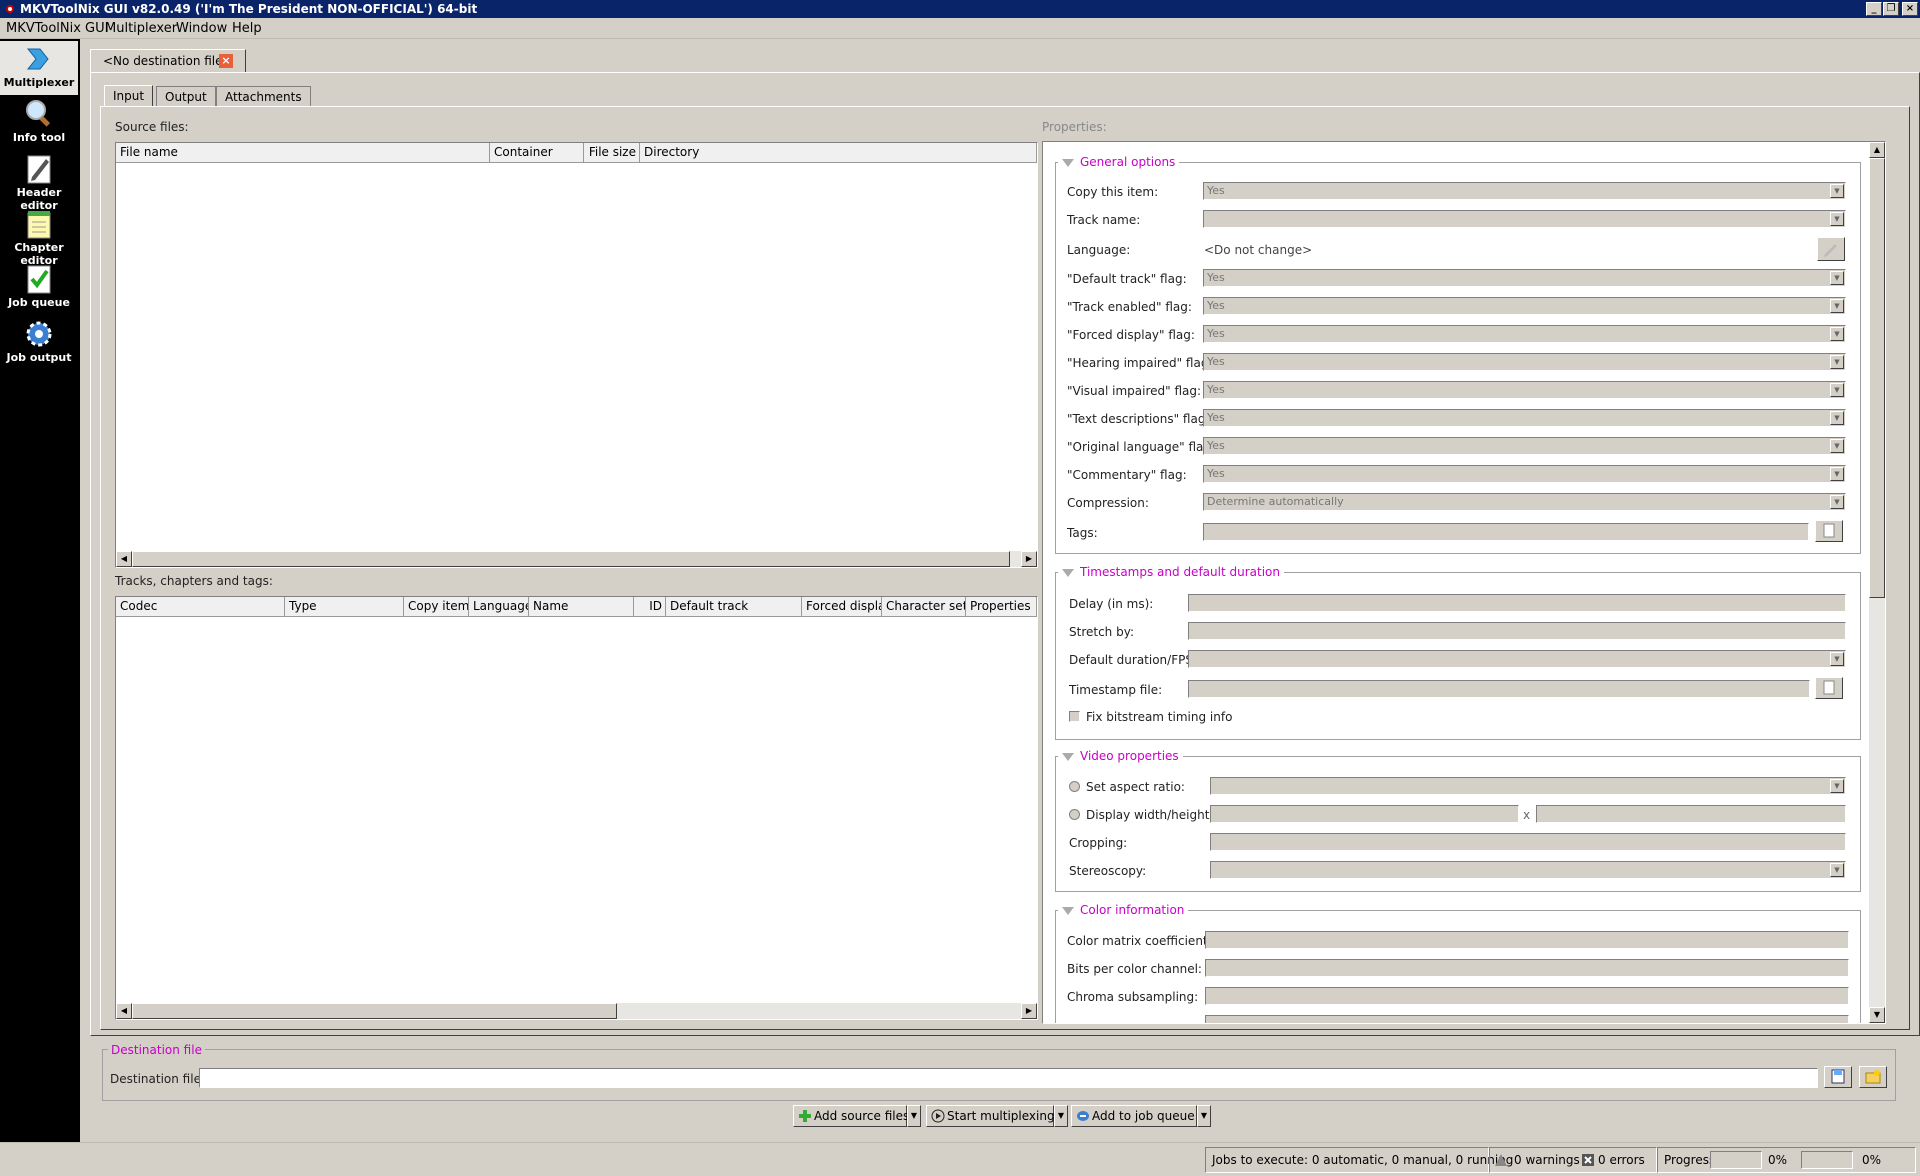 This screenshot has width=1920, height=1176. What do you see at coordinates (39, 343) in the screenshot?
I see `dock-job-output: Job output` at bounding box center [39, 343].